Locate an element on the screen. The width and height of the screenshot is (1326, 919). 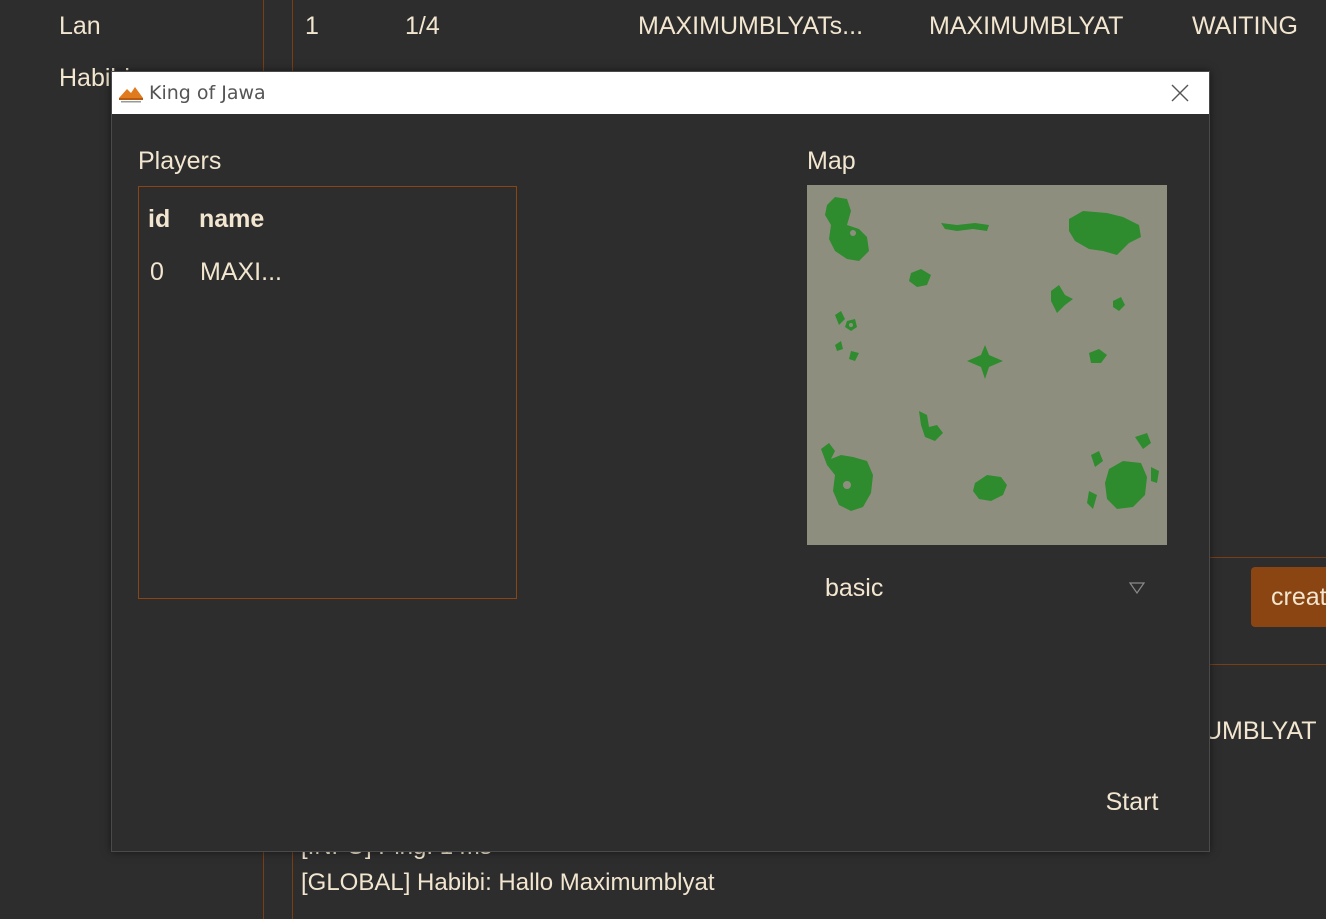
column-header-id: id is located at coordinates (159, 219).